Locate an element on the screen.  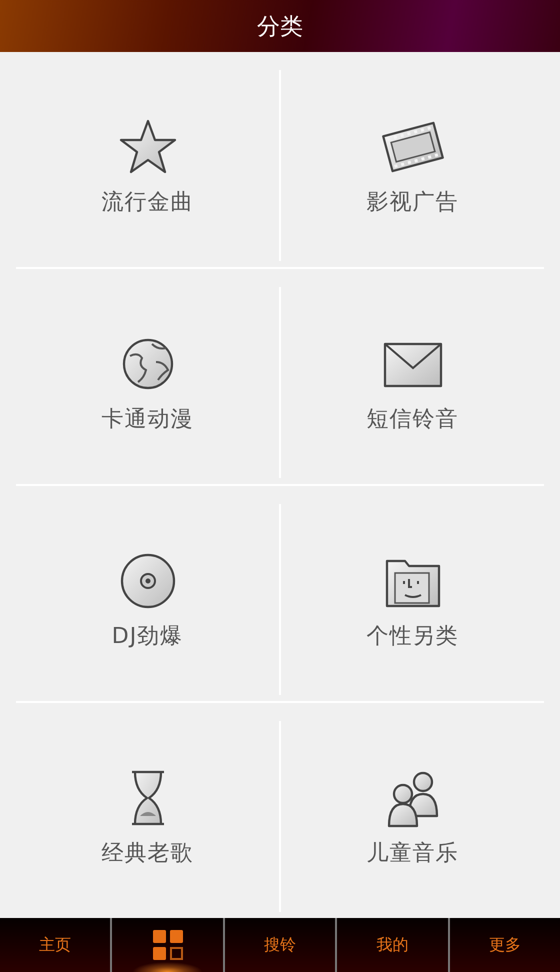
category-tile: 卡通动漫 is located at coordinates (148, 382).